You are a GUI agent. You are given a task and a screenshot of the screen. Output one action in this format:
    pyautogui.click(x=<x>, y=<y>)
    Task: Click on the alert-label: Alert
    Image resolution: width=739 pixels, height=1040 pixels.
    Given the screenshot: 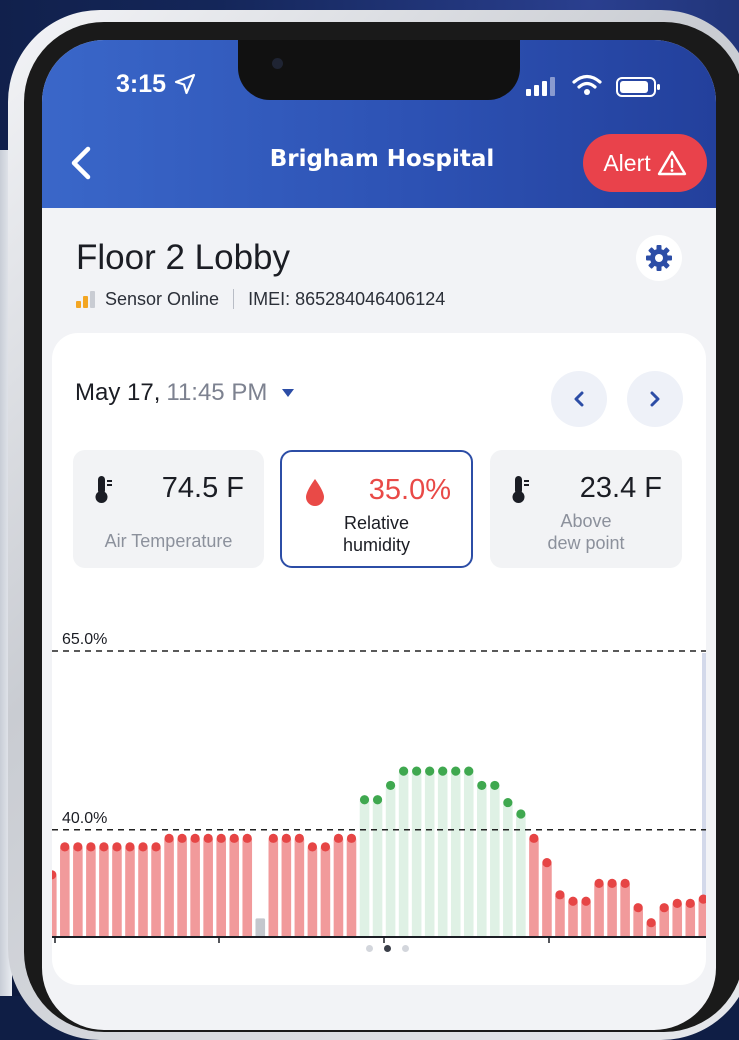 What is the action you would take?
    pyautogui.click(x=627, y=162)
    